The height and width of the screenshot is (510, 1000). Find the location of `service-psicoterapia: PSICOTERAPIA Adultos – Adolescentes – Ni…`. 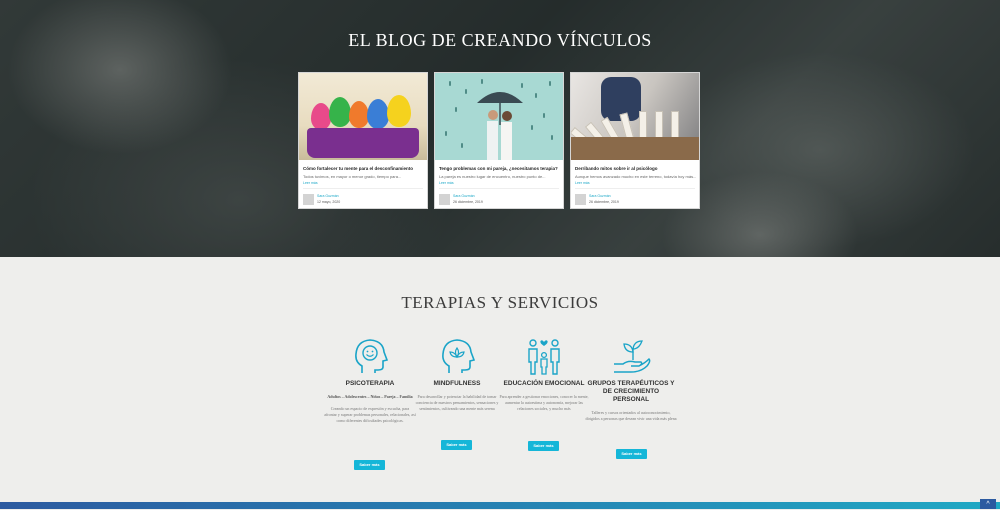

service-psicoterapia: PSICOTERAPIA Adultos – Adolescentes – Ni… is located at coordinates (370, 380).